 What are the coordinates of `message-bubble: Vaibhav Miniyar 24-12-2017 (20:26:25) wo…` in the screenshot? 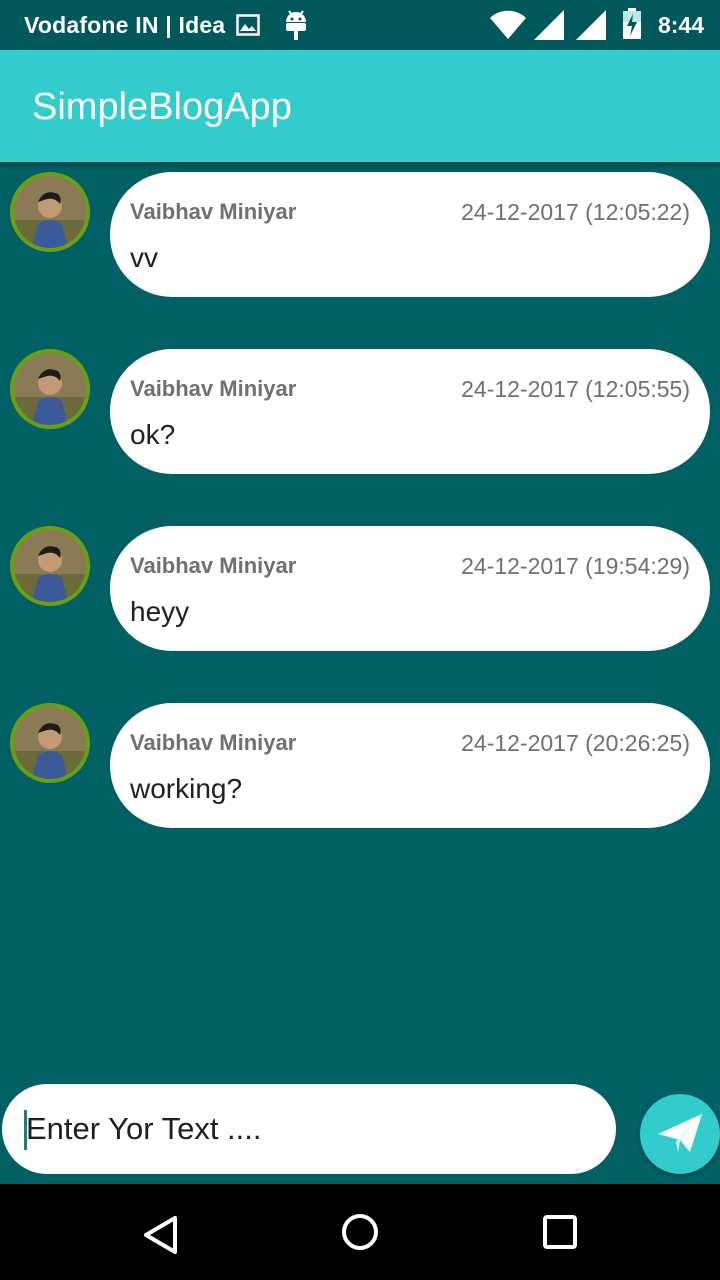 It's located at (410, 765).